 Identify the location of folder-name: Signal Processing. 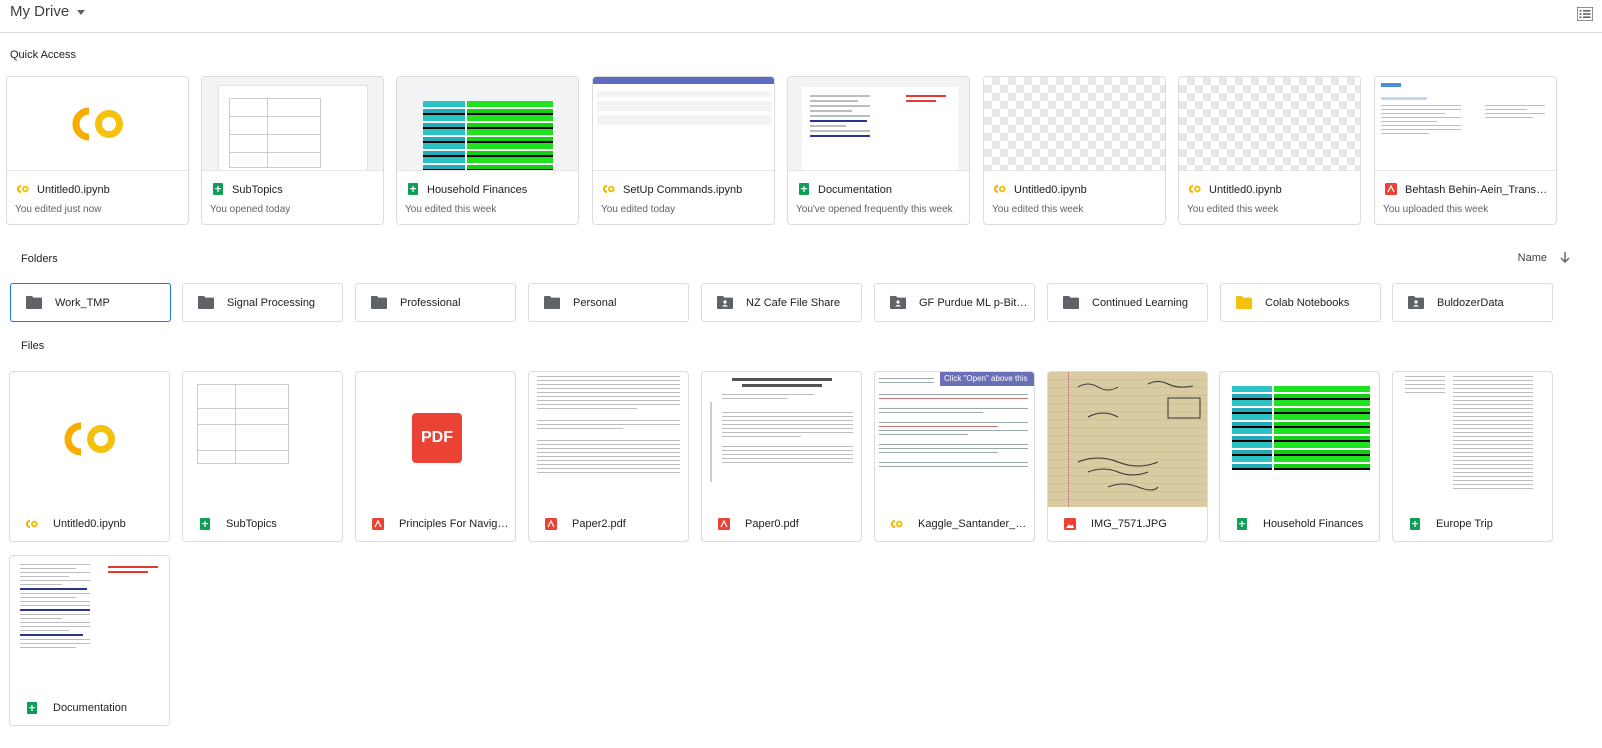
(271, 303).